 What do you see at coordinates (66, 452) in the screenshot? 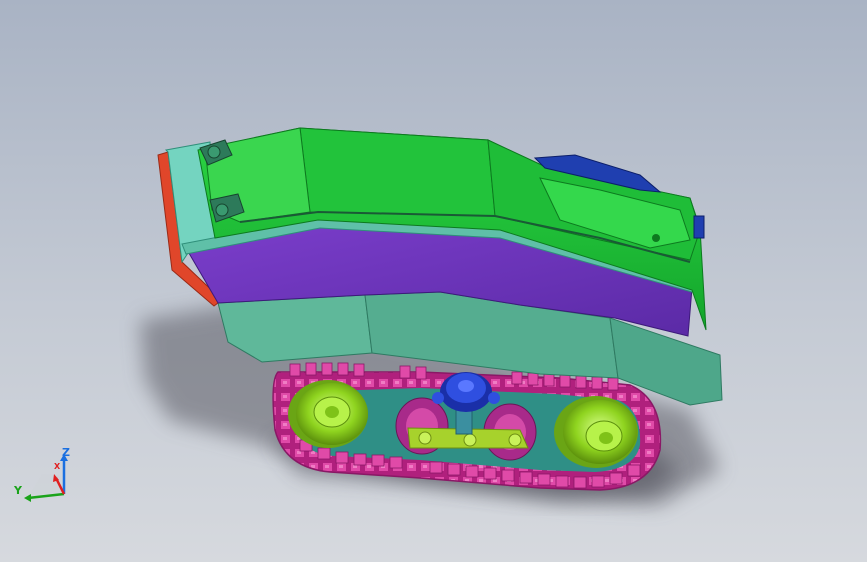
I see `z-axis-label: Z` at bounding box center [66, 452].